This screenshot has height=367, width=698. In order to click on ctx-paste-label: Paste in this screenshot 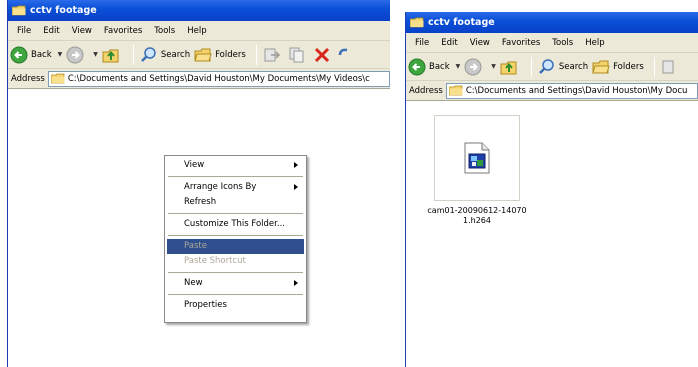, I will do `click(195, 246)`.